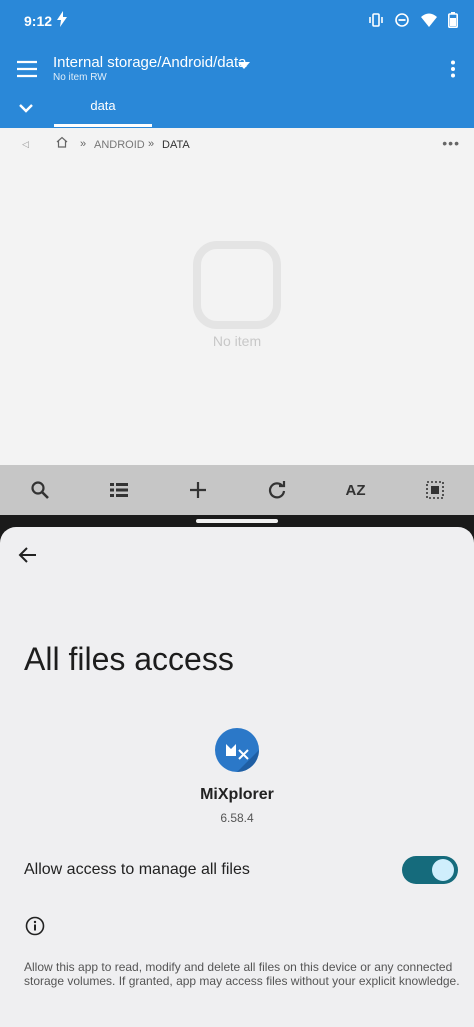 This screenshot has height=1027, width=474. I want to click on add-icon, so click(197, 490).